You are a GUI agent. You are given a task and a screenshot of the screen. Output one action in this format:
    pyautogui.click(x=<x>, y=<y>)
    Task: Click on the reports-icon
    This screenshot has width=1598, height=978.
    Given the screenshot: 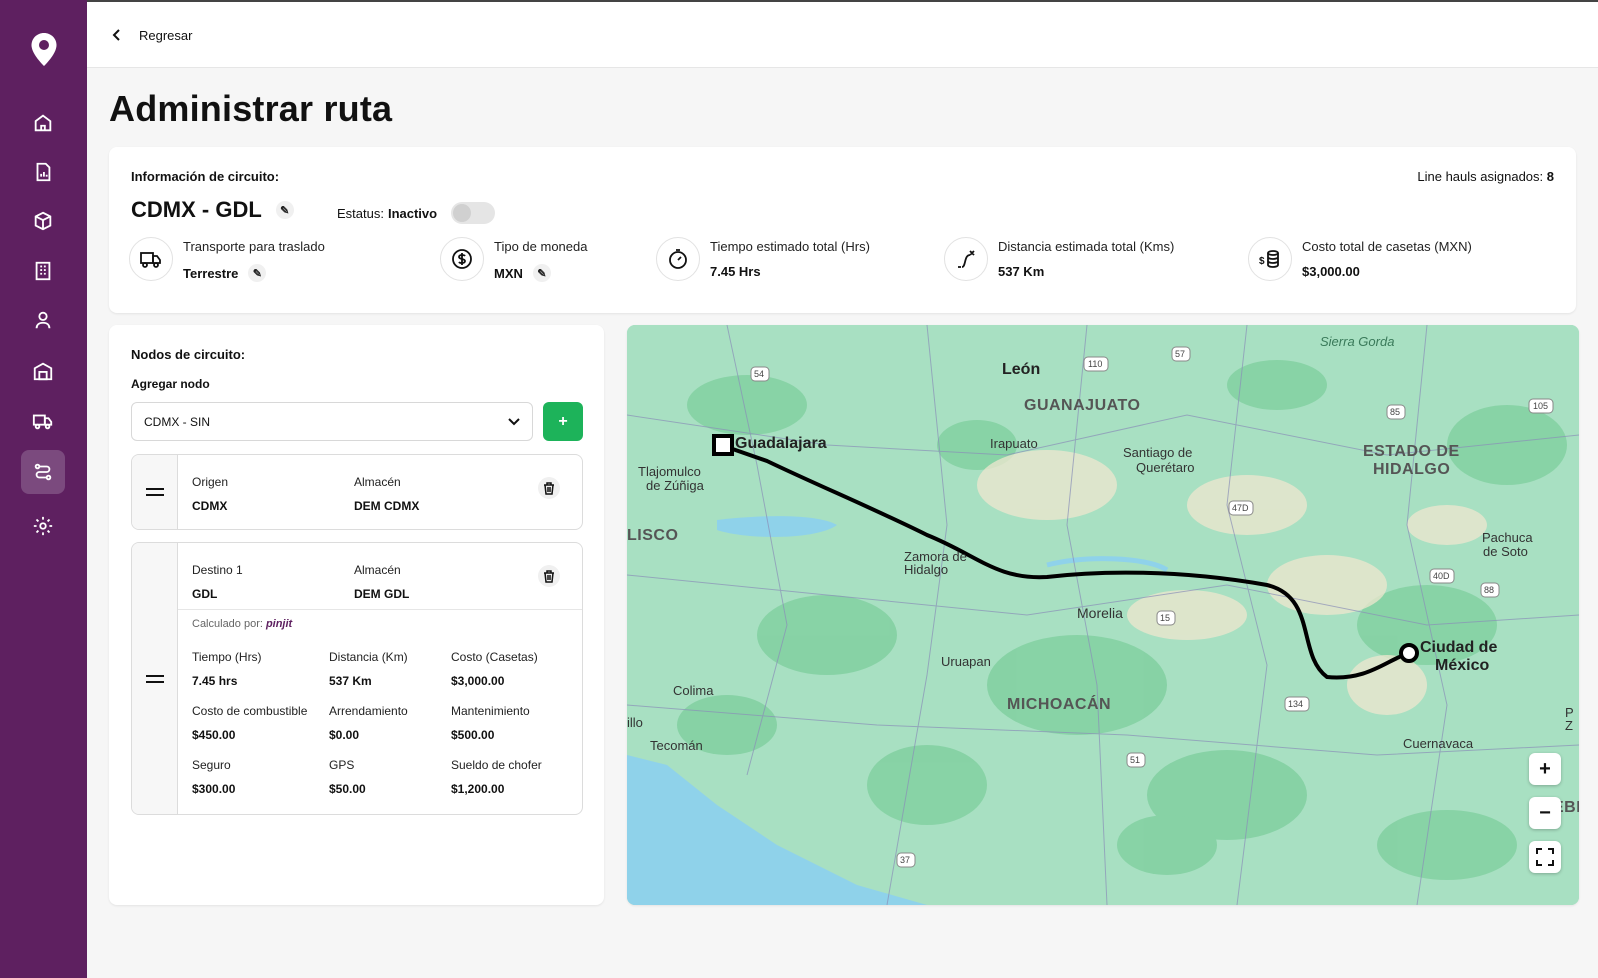 What is the action you would take?
    pyautogui.click(x=43, y=172)
    